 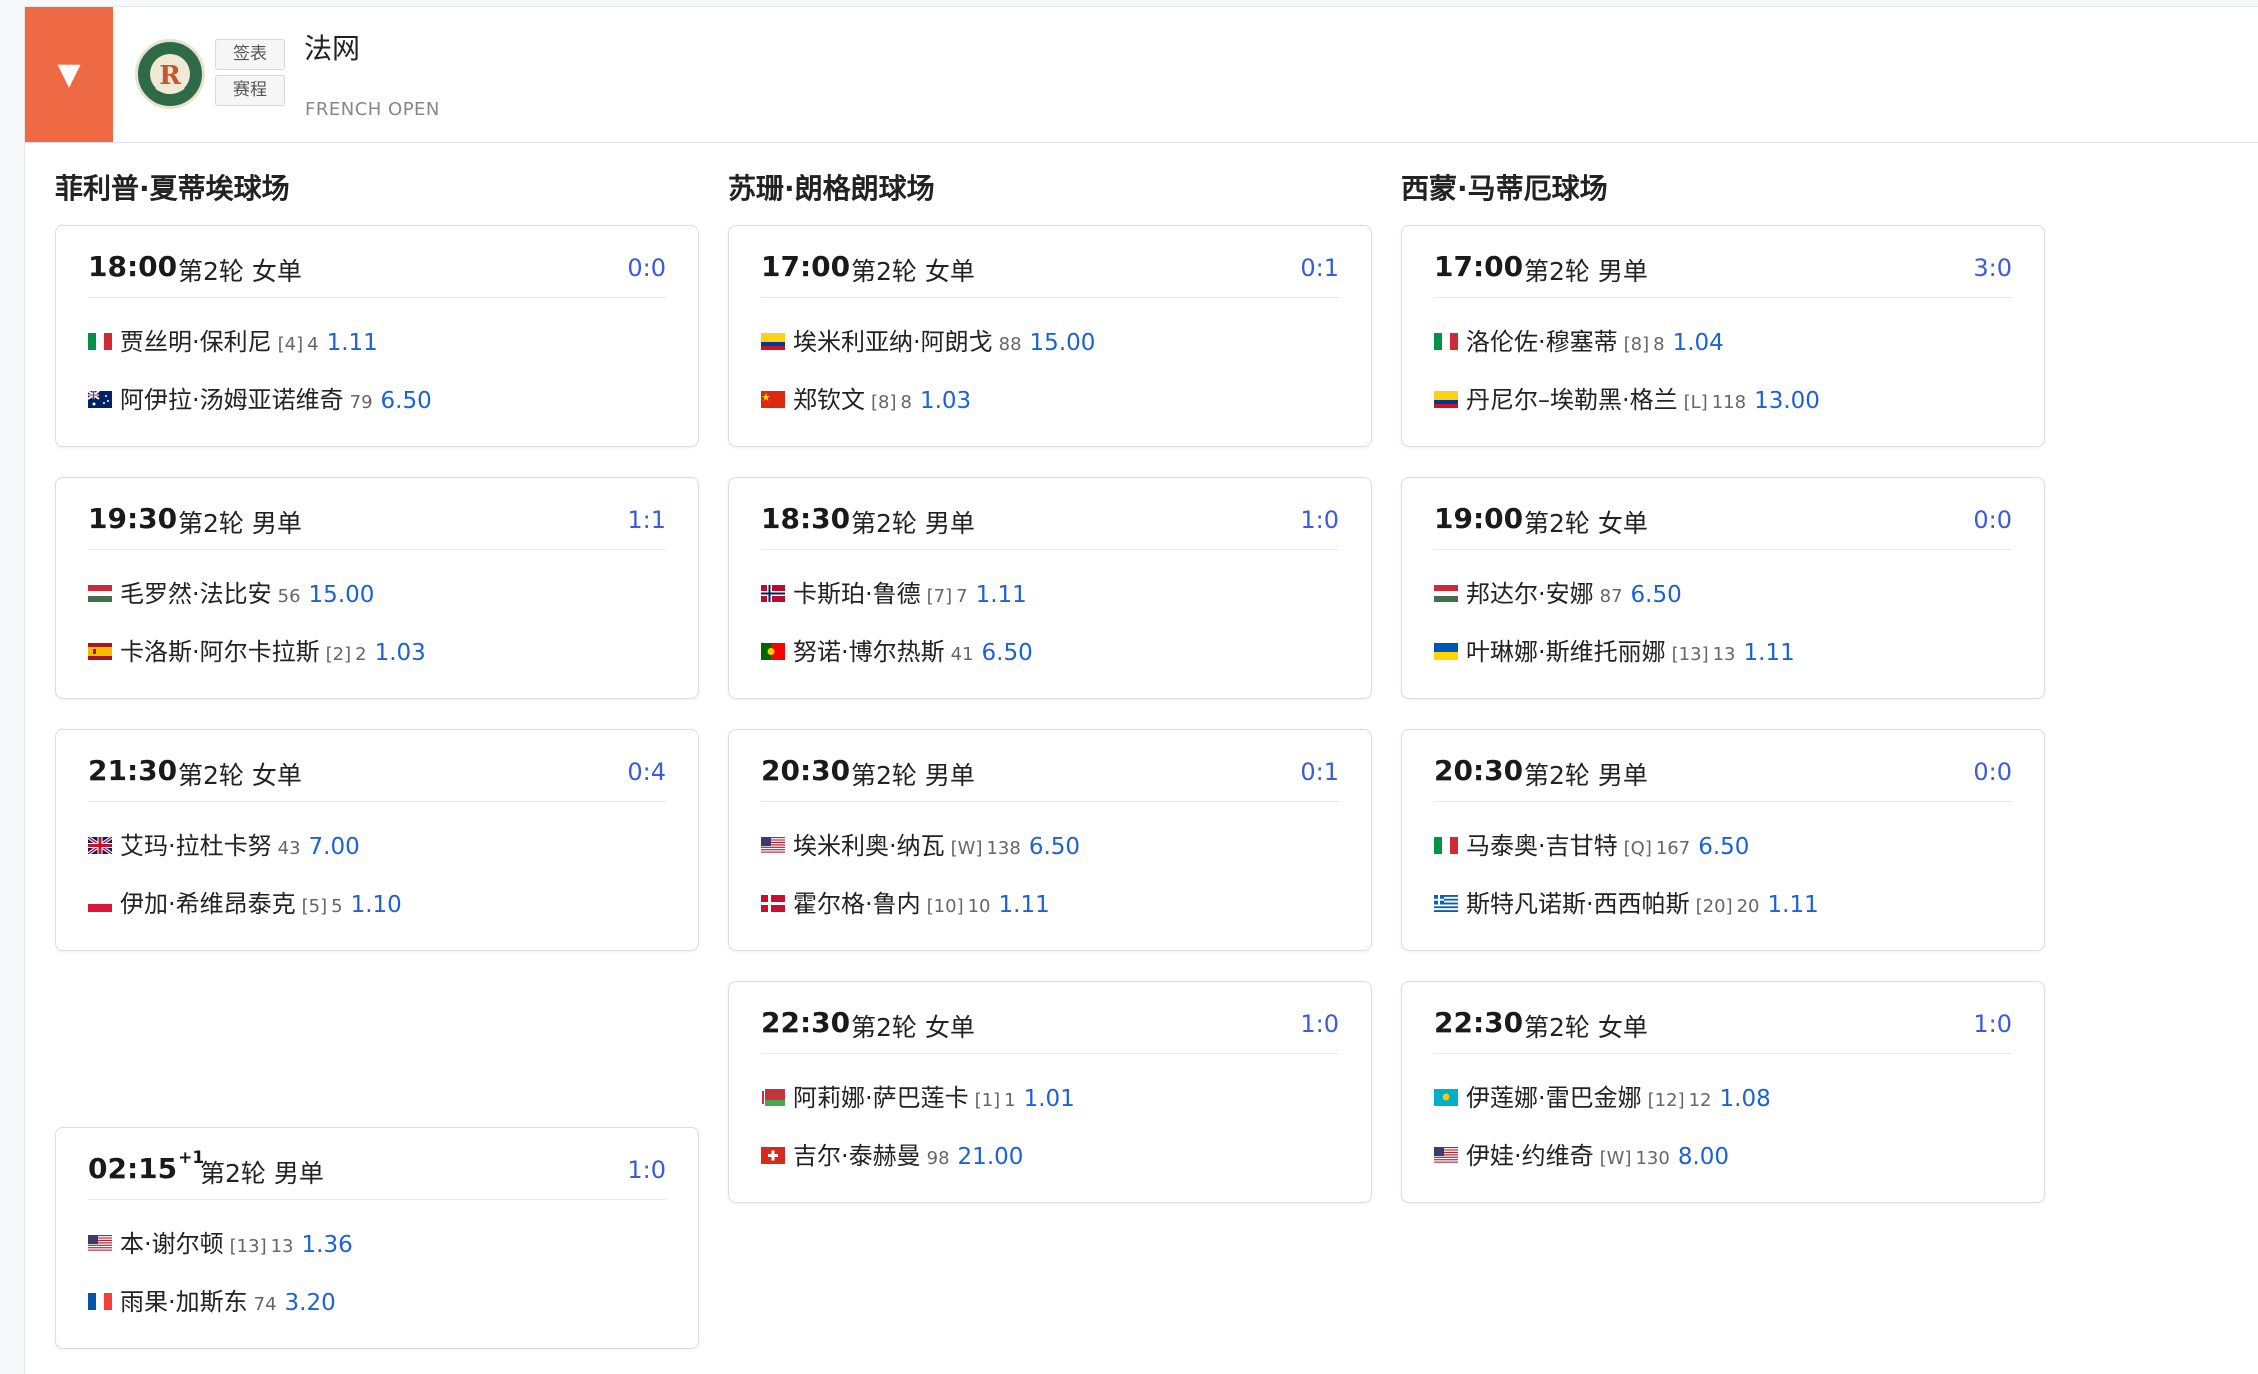 I want to click on player-row: 阿伊拉·汤姆亚诺维奇 79 6.50, so click(x=260, y=397).